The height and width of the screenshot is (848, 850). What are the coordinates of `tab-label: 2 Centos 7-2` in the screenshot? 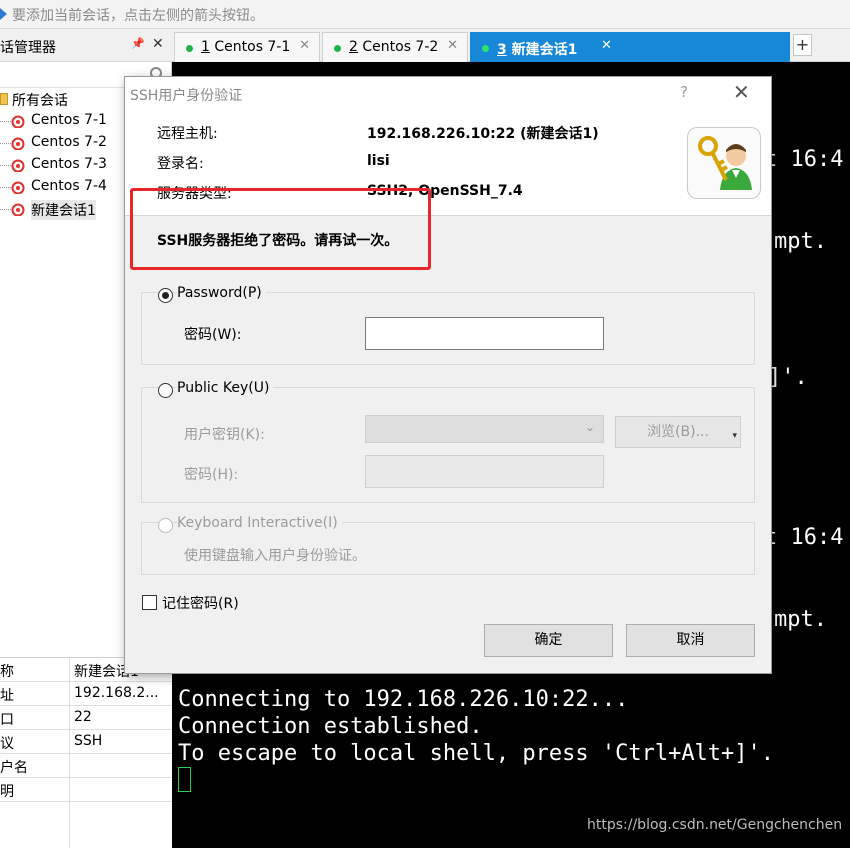 It's located at (393, 47).